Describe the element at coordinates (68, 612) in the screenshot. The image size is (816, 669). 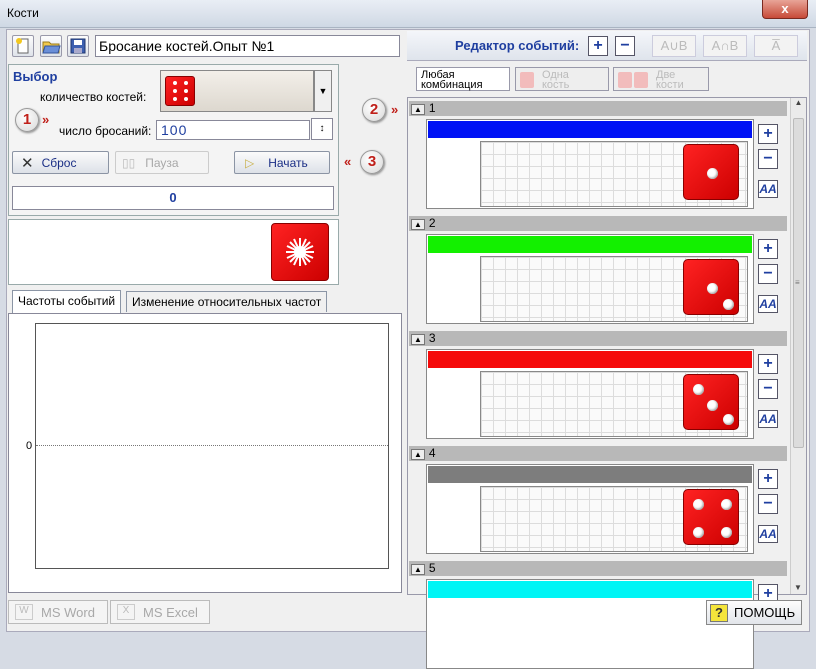
I see `ms-word-label: MS Word` at that location.